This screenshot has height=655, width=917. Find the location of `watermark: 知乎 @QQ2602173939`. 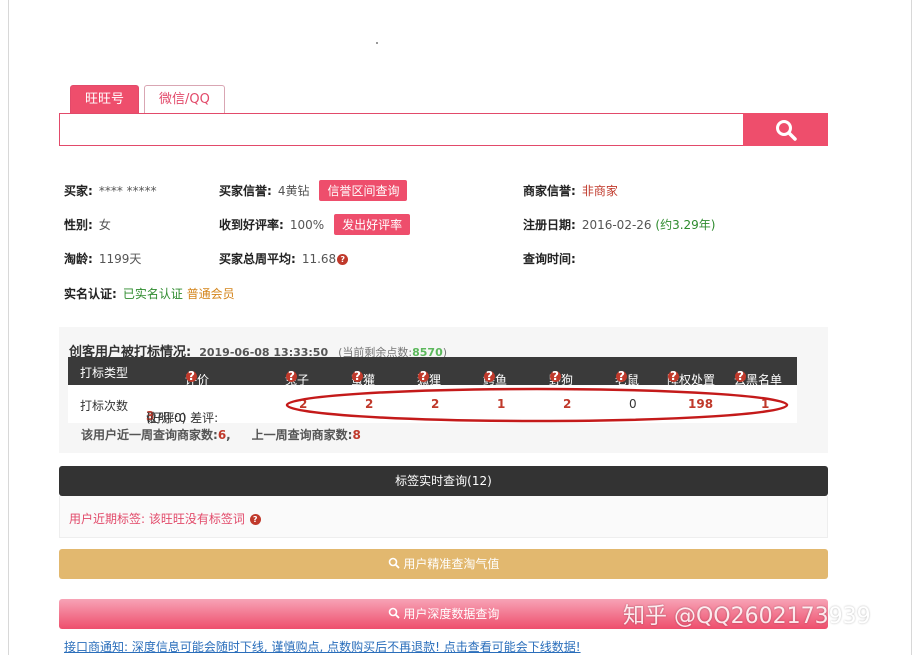

watermark: 知乎 @QQ2602173939 is located at coordinates (747, 616).